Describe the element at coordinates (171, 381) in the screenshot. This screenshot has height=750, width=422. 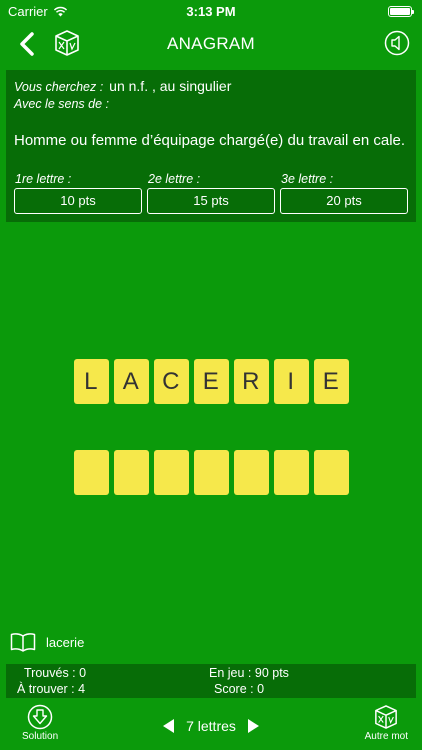
I see `letter-tile: C` at that location.